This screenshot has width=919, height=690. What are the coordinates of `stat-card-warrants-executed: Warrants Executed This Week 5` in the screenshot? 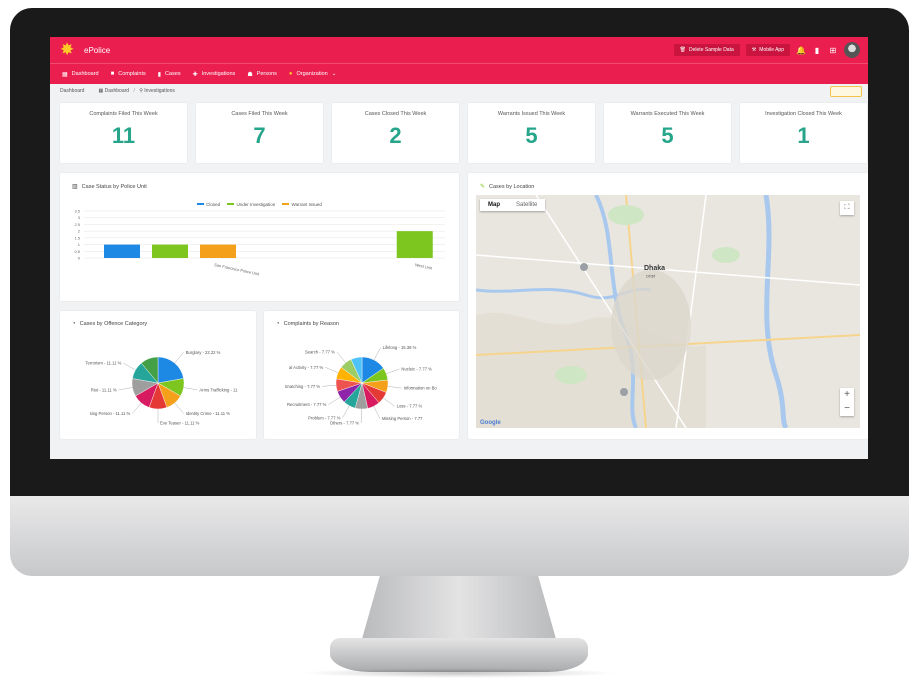 It's located at (667, 133).